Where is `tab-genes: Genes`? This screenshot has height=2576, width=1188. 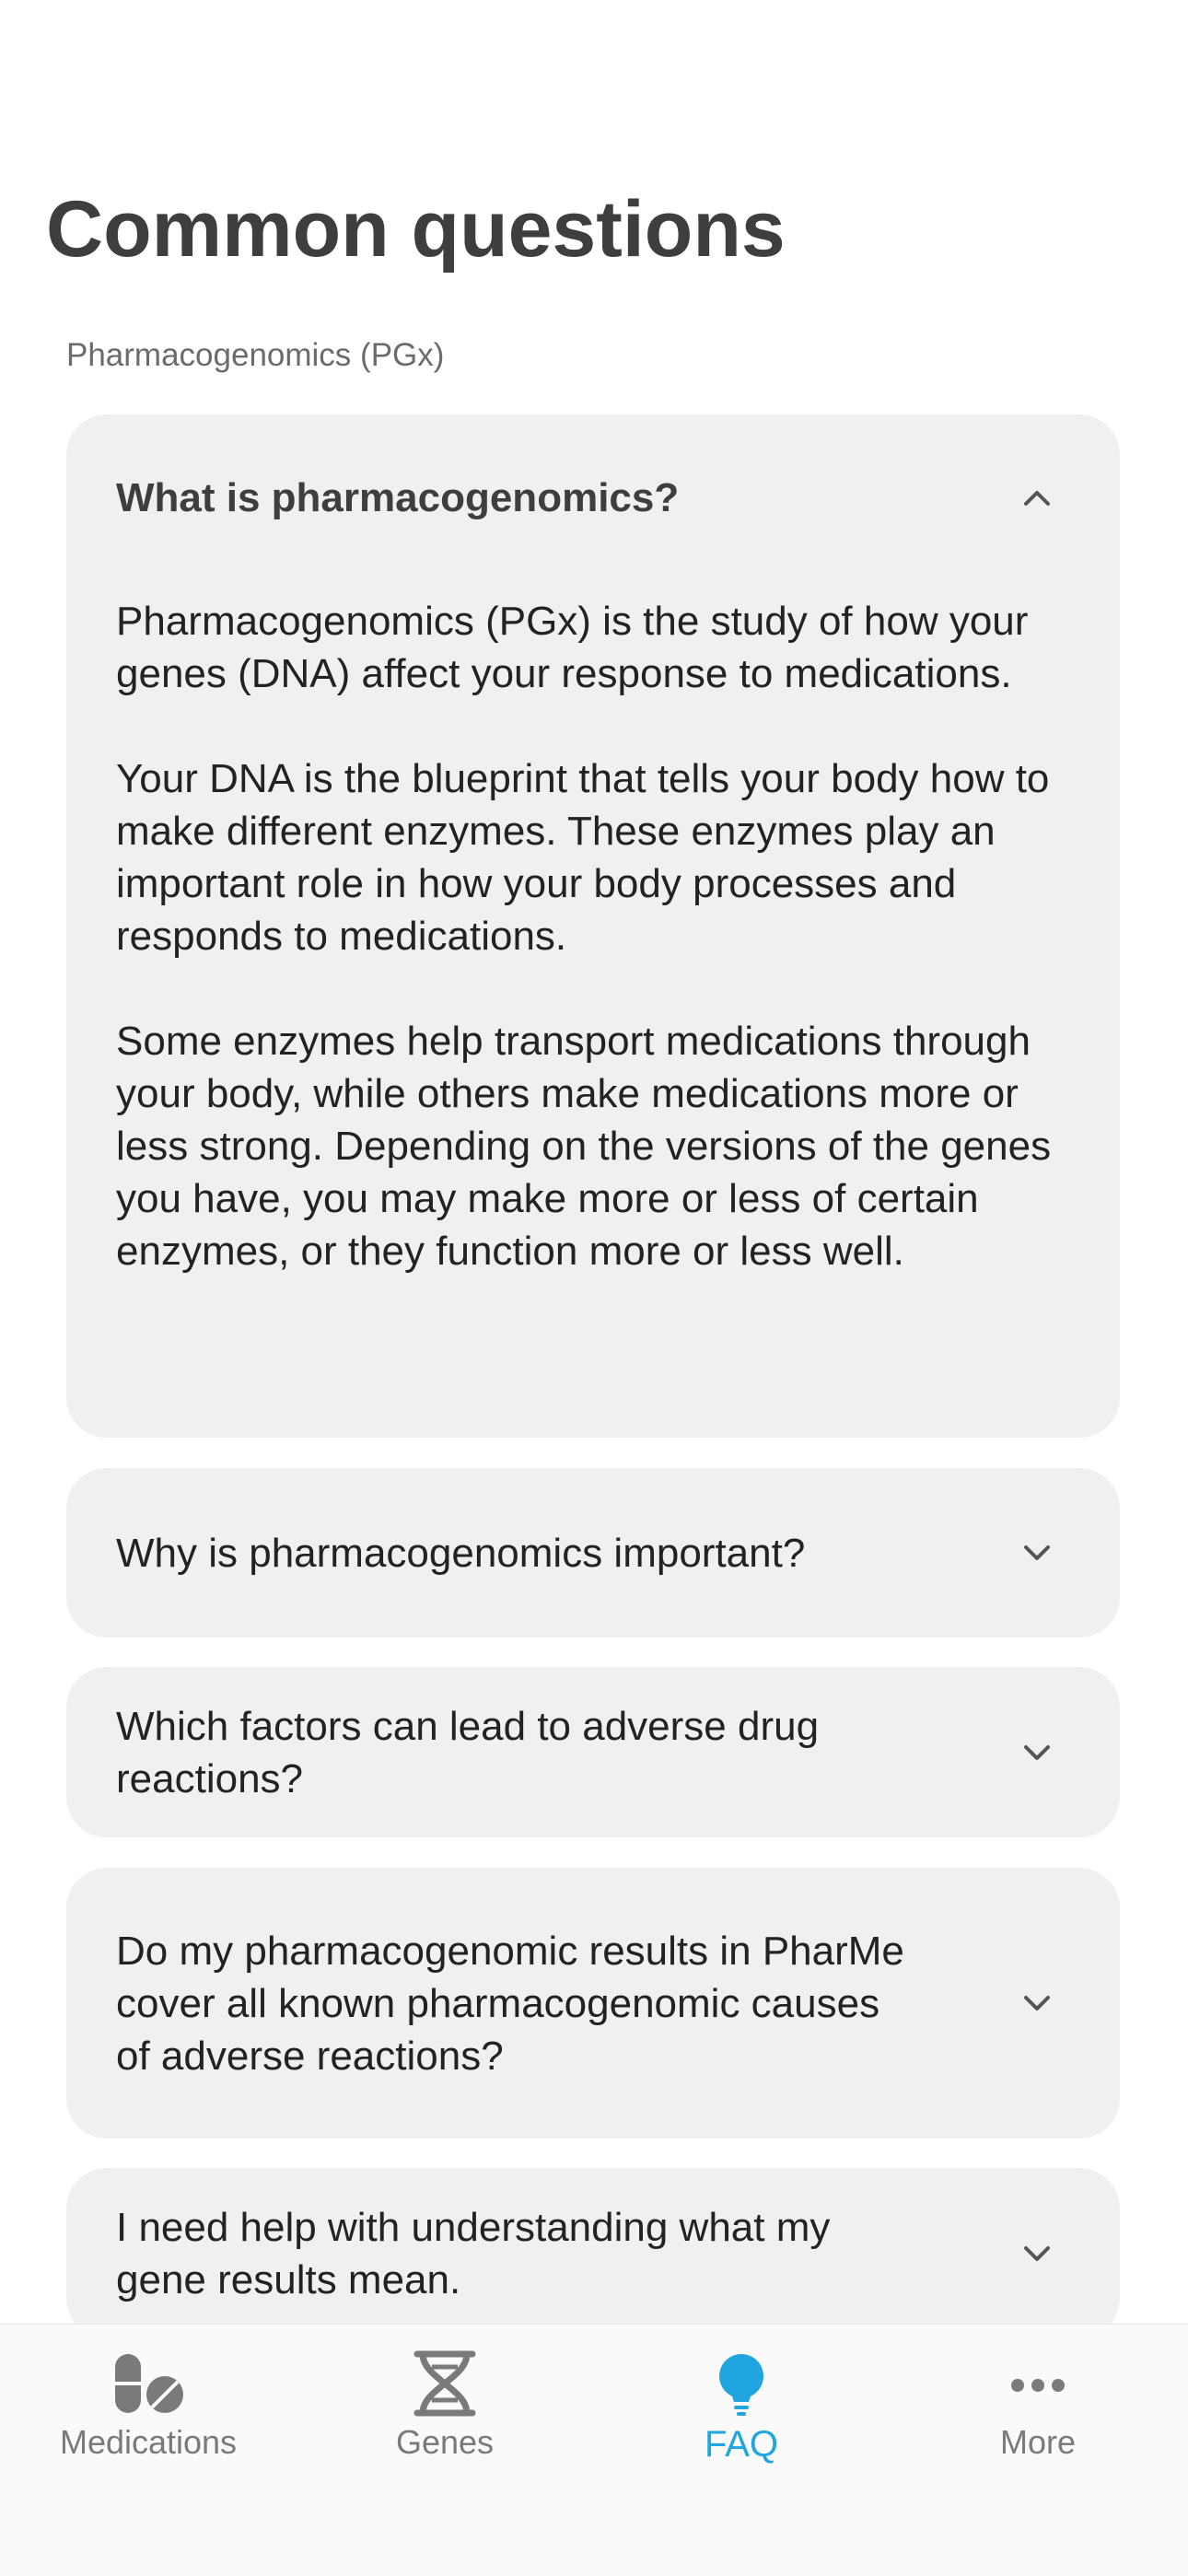 tab-genes: Genes is located at coordinates (445, 2407).